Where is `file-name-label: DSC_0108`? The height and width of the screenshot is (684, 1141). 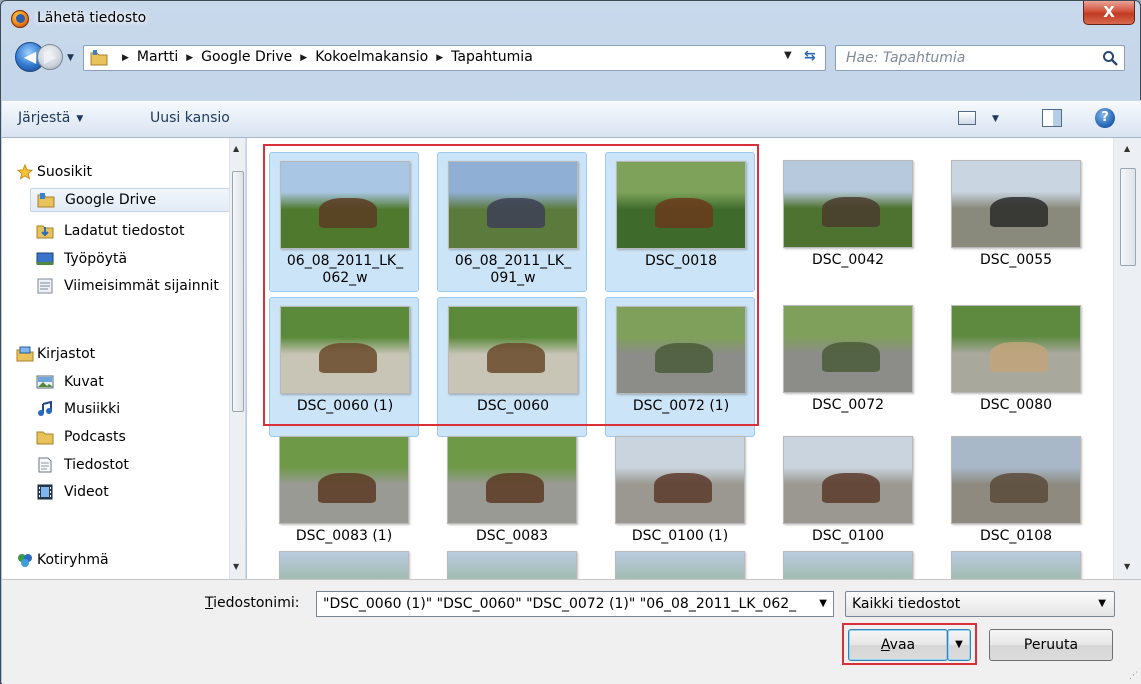 file-name-label: DSC_0108 is located at coordinates (1016, 536).